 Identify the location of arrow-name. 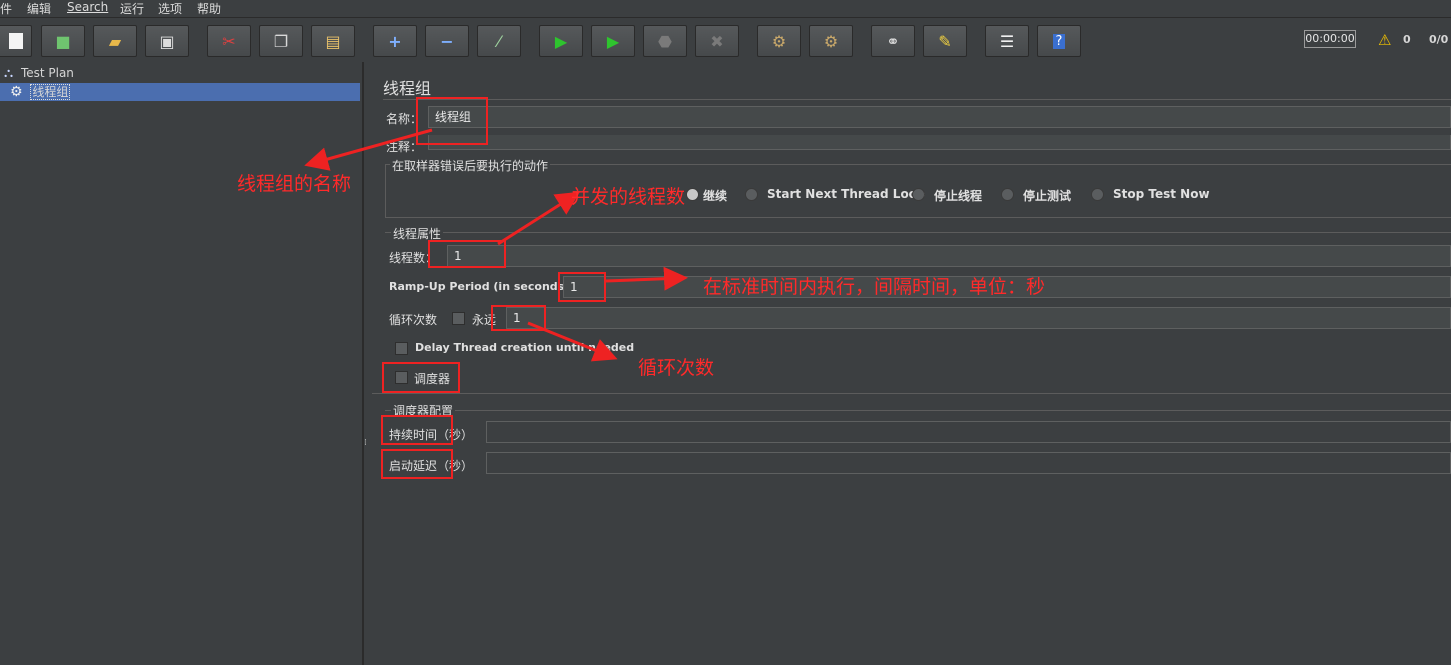
(368, 149).